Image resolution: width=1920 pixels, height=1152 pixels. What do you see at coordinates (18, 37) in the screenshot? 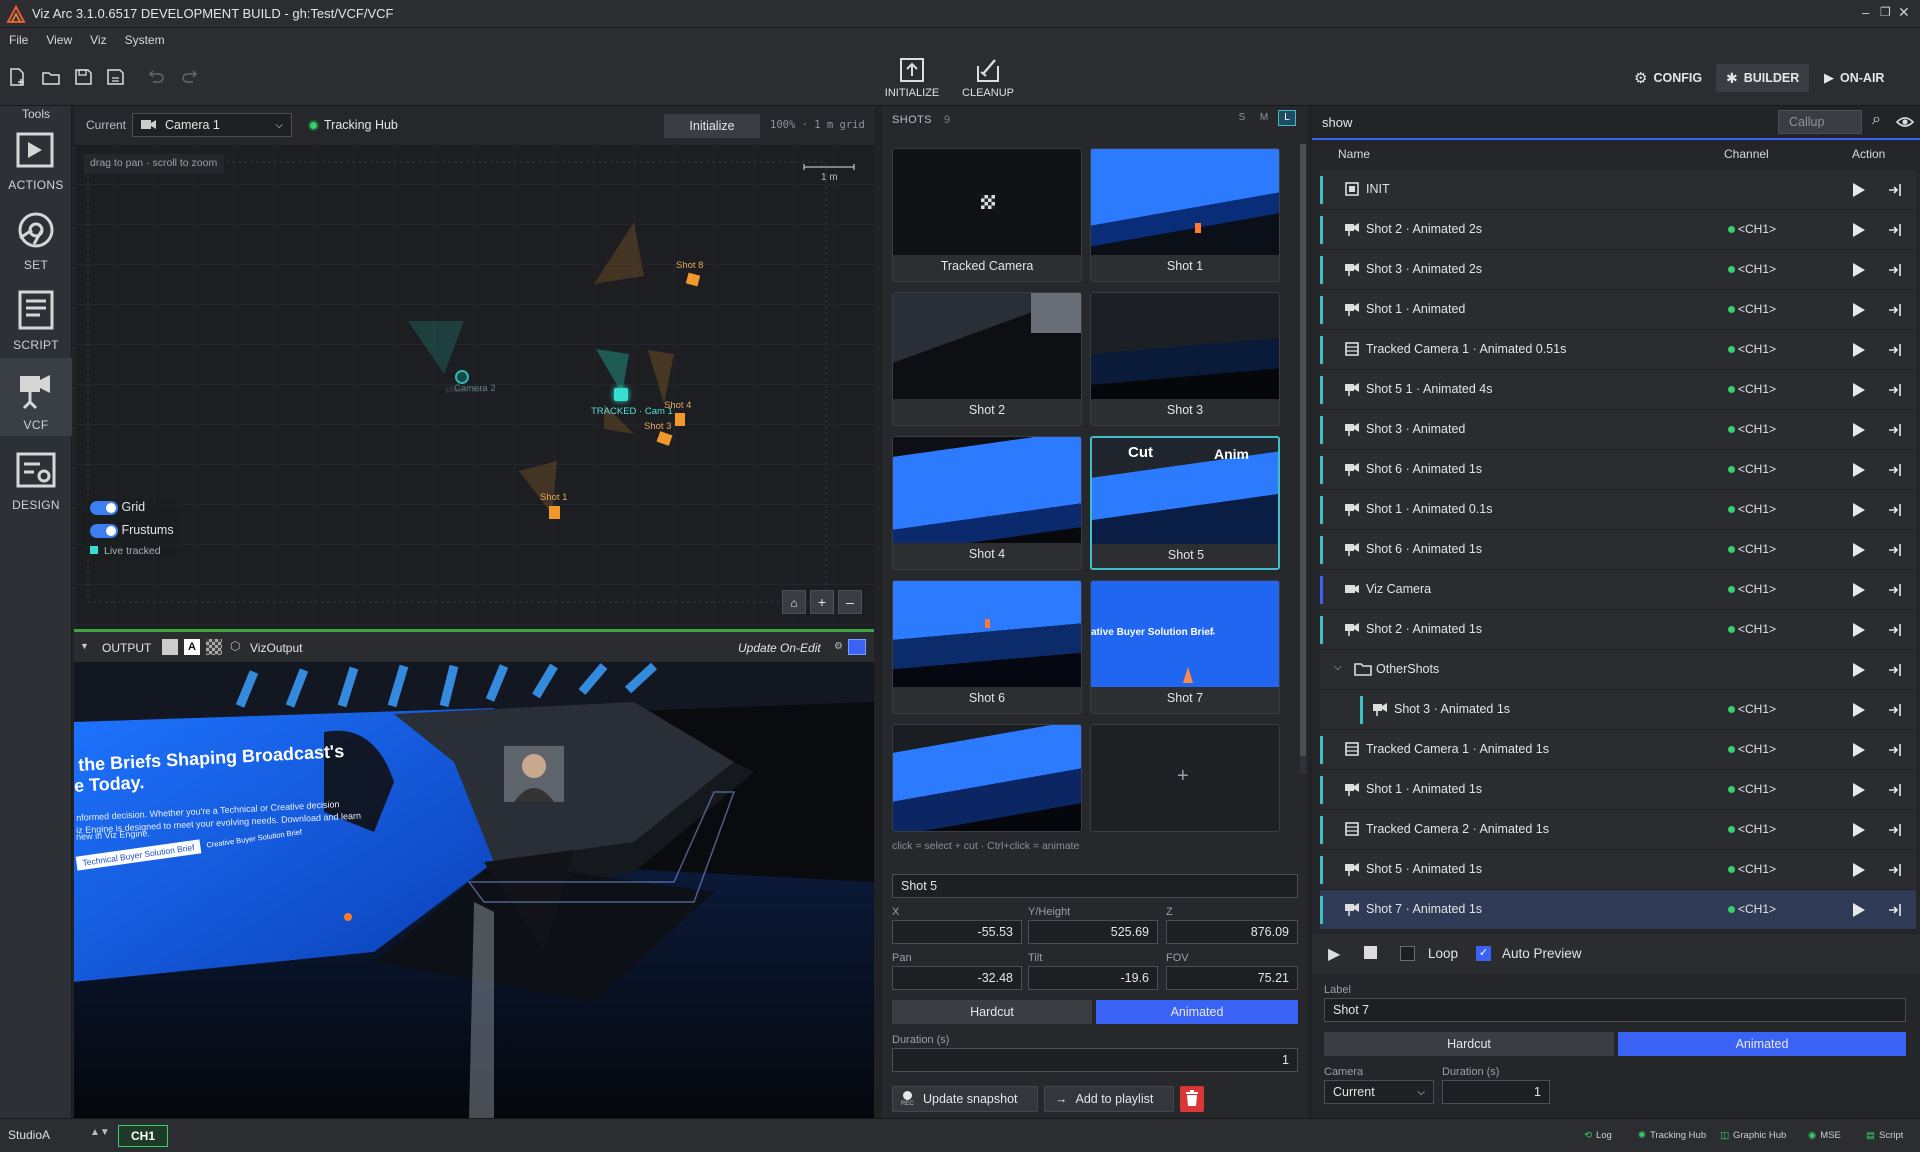
I see `menu-file: File` at bounding box center [18, 37].